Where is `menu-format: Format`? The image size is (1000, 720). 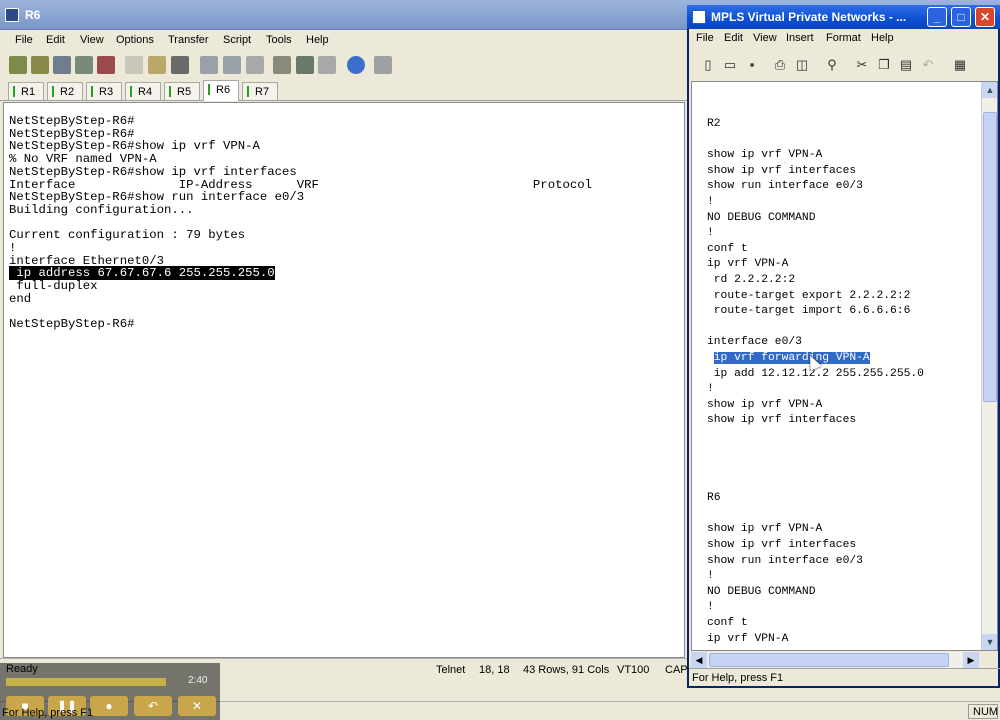 menu-format: Format is located at coordinates (843, 38).